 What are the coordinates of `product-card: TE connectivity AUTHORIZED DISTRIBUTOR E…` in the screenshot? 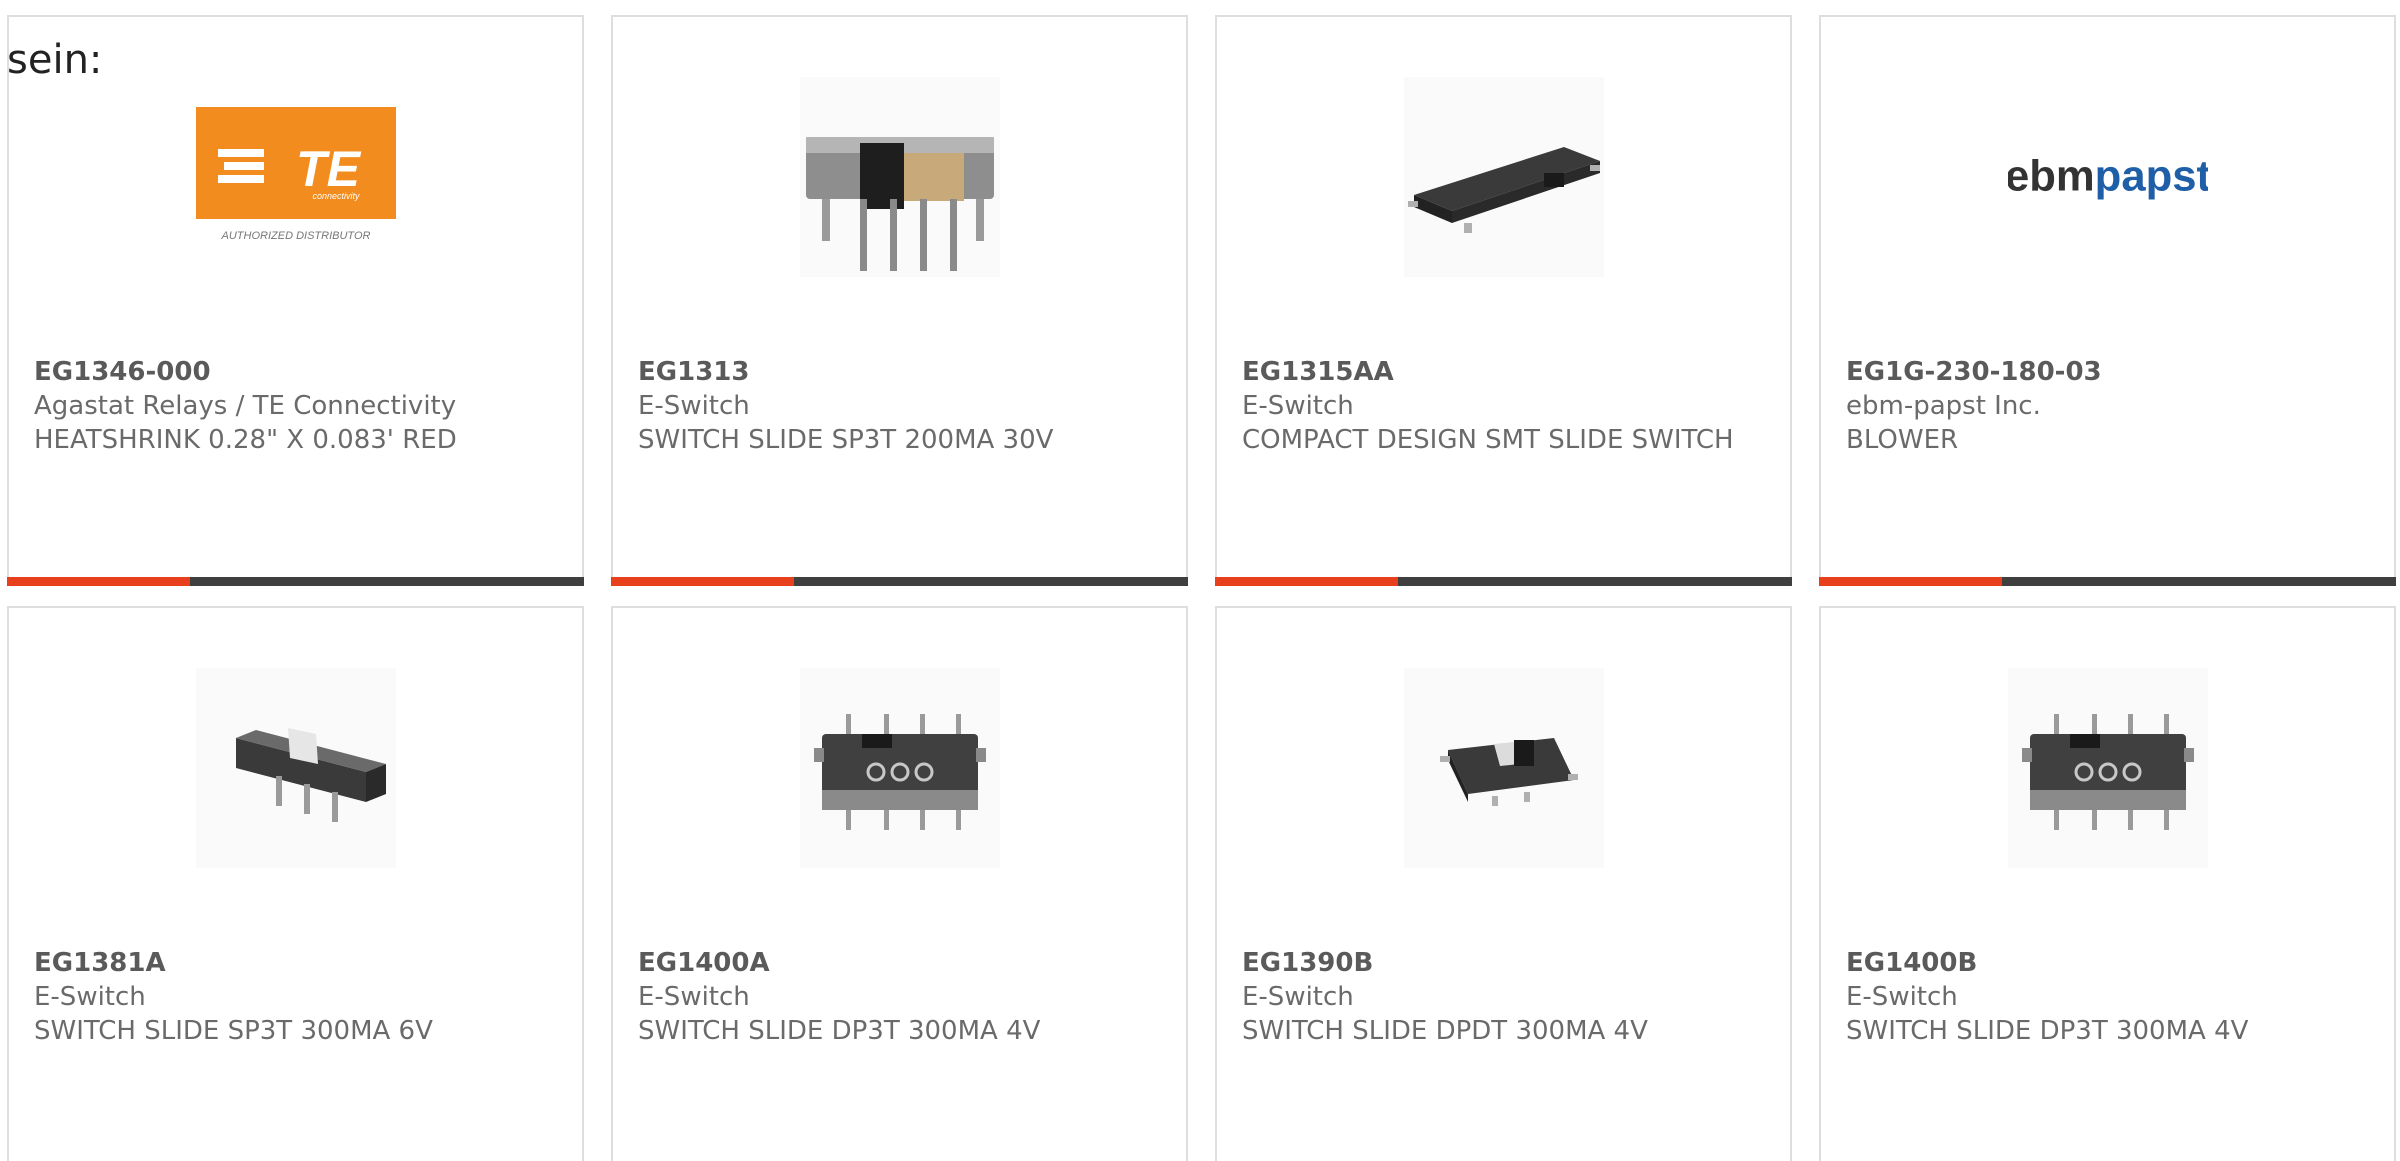 It's located at (295, 300).